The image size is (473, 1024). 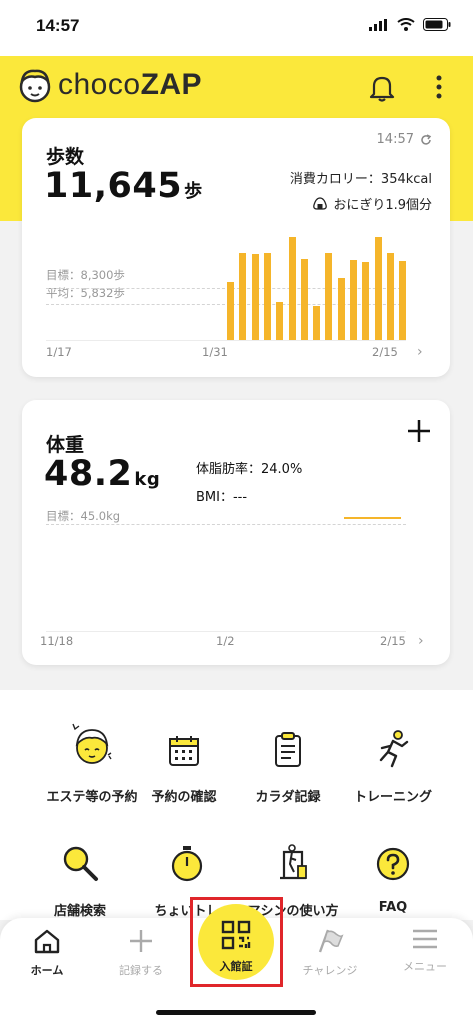 What do you see at coordinates (226, 631) in the screenshot?
I see `weight-baseline` at bounding box center [226, 631].